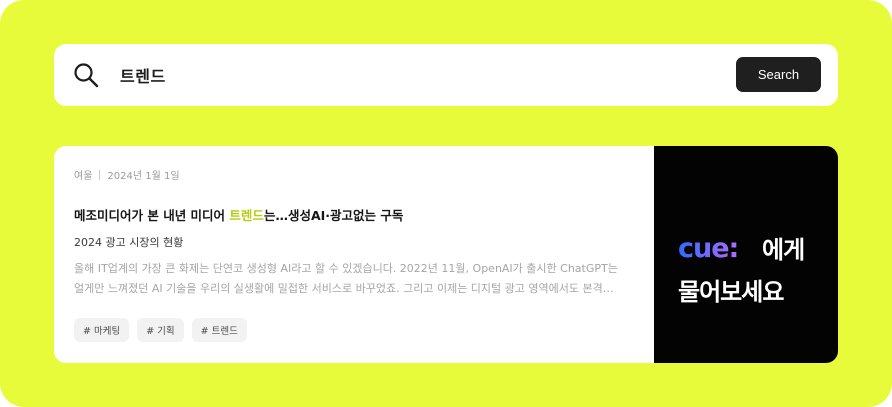  Describe the element at coordinates (152, 215) in the screenshot. I see `article-title-prefix: 메조미디어가 본 내년 미디어` at that location.